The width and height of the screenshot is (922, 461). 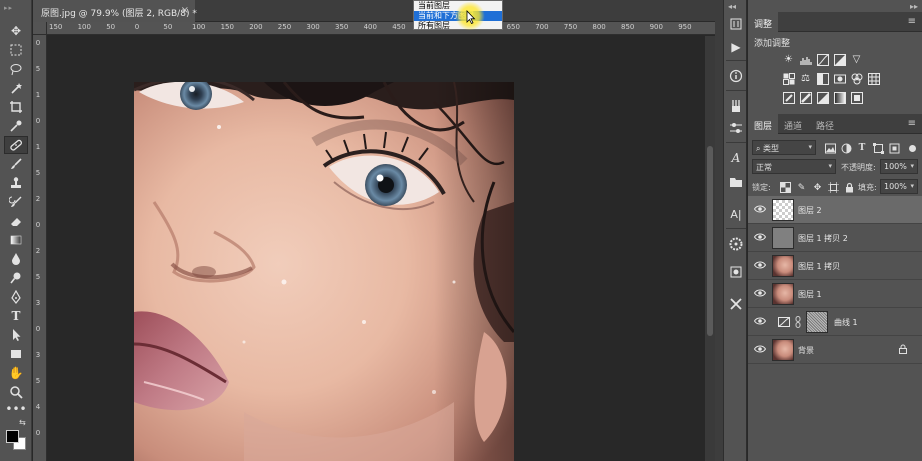 I want to click on lock-position-icon: ✥, so click(x=817, y=187).